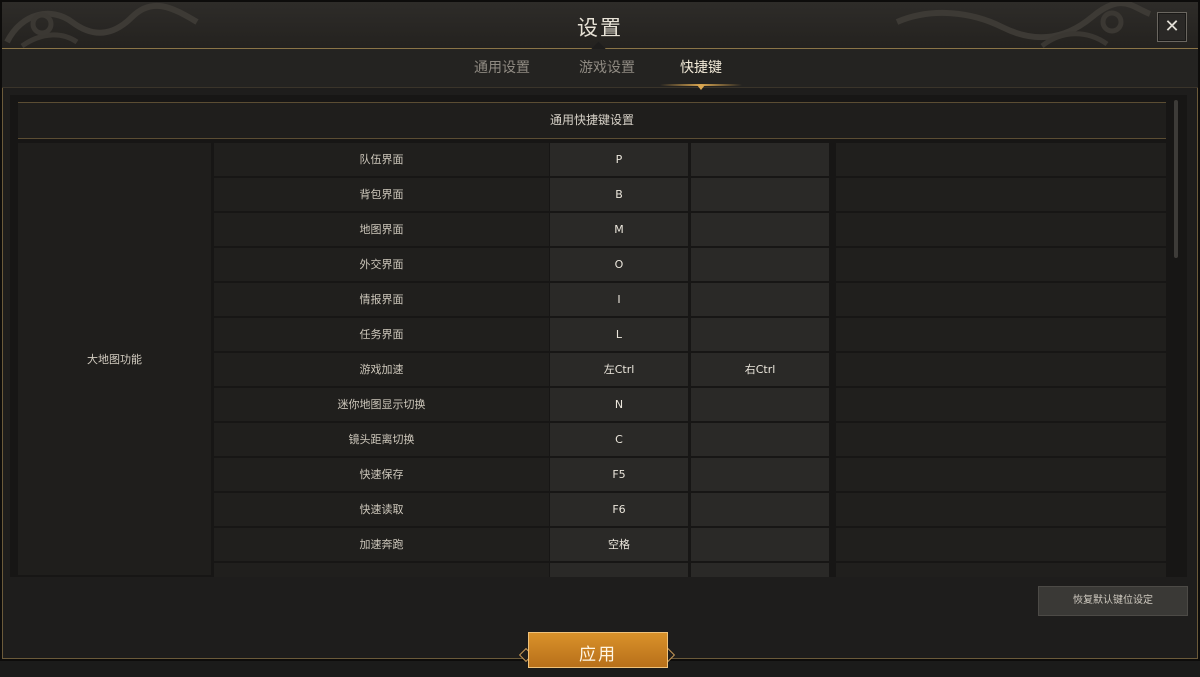 This screenshot has height=677, width=1200. Describe the element at coordinates (619, 159) in the screenshot. I see `primary-key-slot: P` at that location.